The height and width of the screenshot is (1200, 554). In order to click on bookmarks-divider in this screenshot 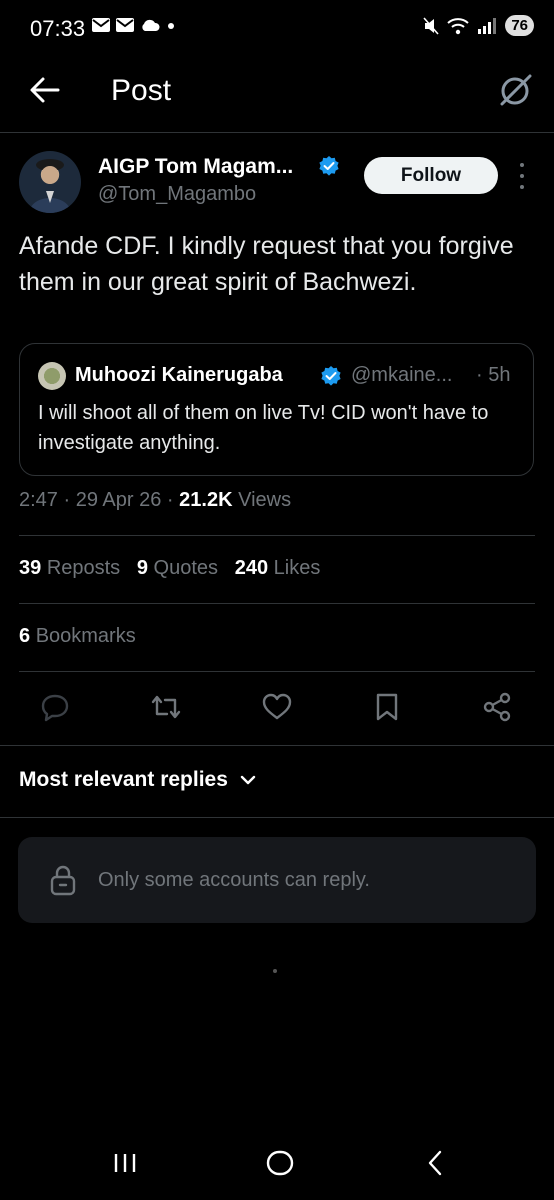, I will do `click(277, 671)`.